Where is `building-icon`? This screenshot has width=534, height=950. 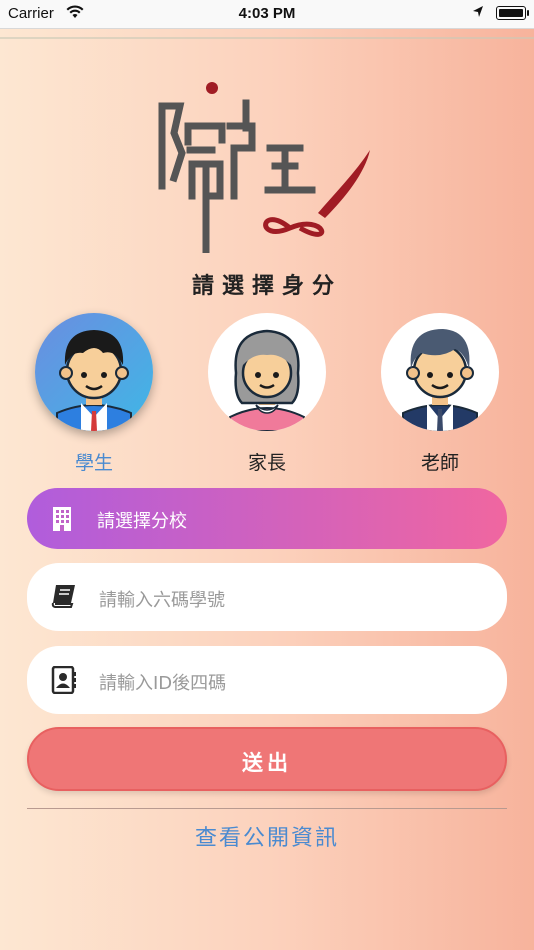
building-icon is located at coordinates (62, 521).